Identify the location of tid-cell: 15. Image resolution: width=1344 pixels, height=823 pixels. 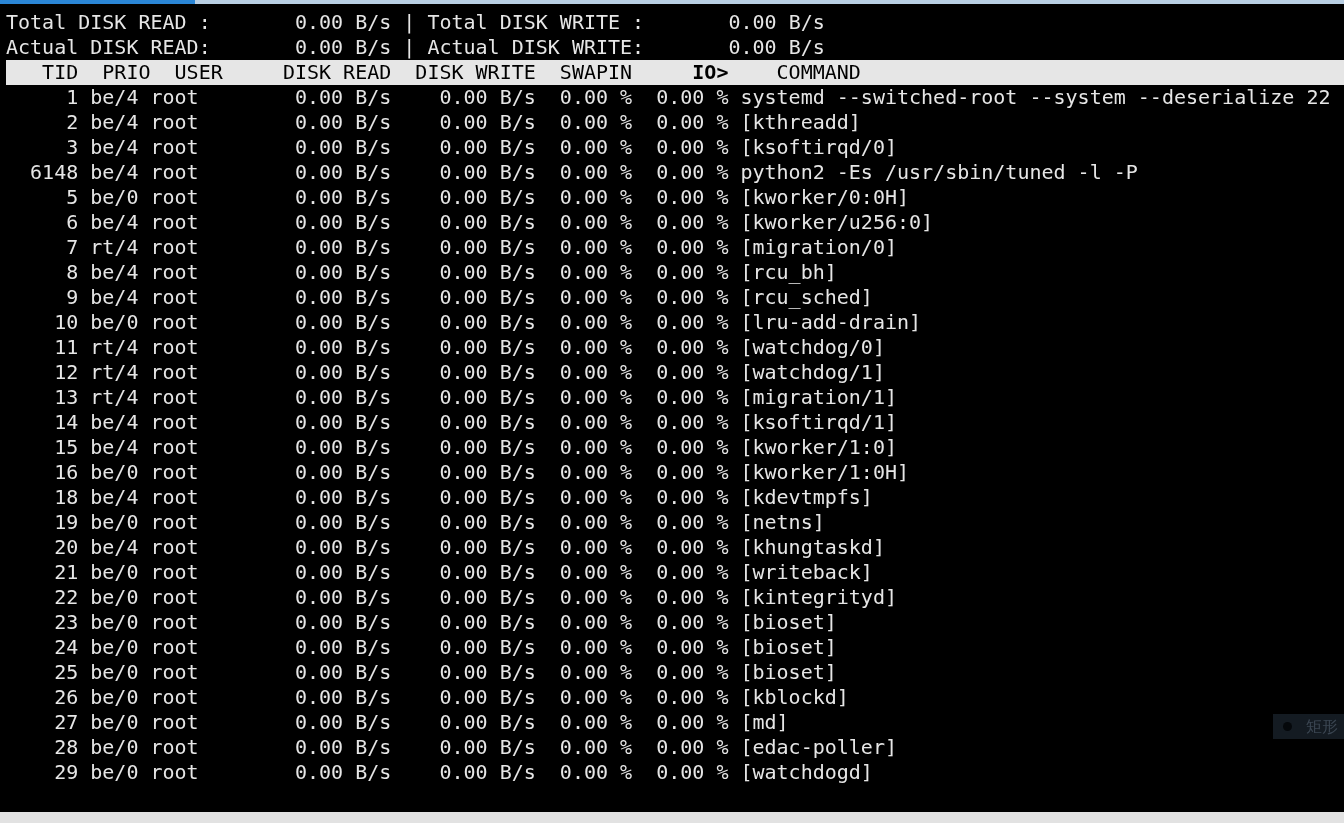
(66, 447).